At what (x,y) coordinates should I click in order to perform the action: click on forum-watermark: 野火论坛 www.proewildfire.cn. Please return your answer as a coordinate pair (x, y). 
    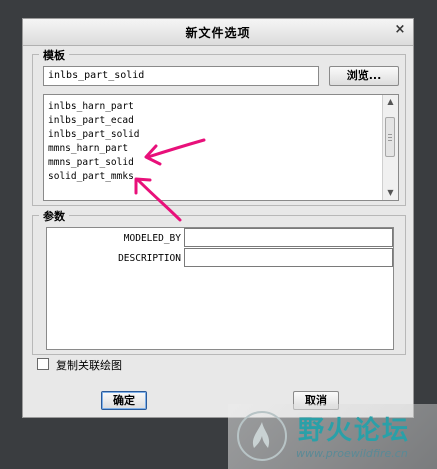
    Looking at the image, I should click on (332, 436).